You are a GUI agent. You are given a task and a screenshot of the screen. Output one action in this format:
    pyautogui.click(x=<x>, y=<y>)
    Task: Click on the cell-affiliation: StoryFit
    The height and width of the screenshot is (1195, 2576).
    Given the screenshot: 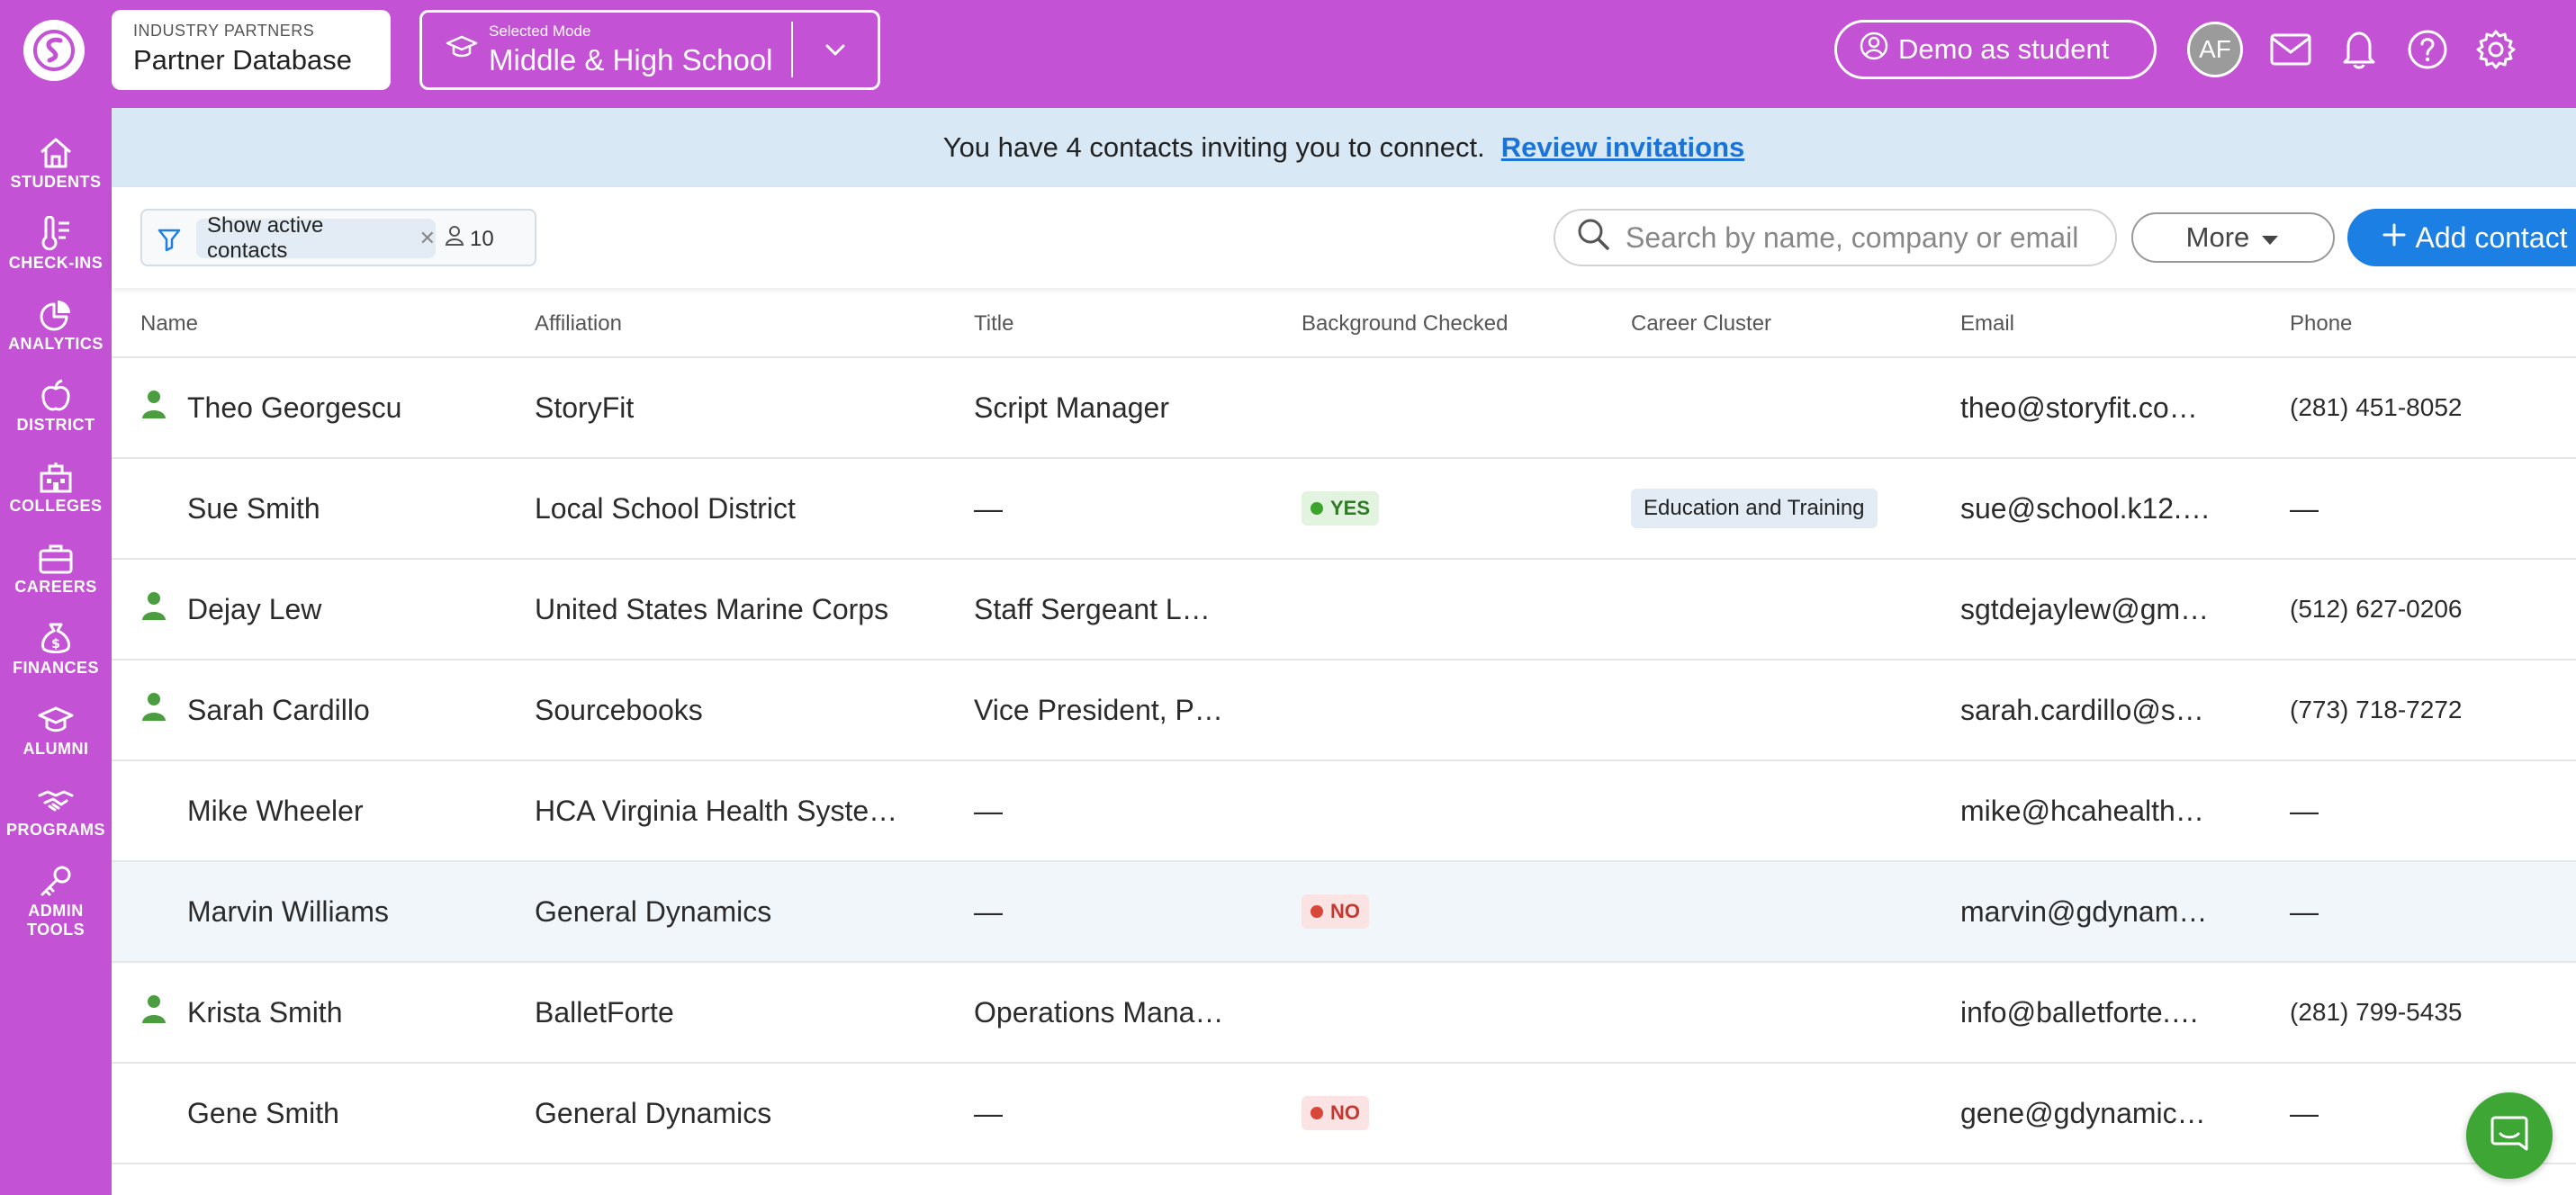 What is the action you would take?
    pyautogui.click(x=585, y=407)
    